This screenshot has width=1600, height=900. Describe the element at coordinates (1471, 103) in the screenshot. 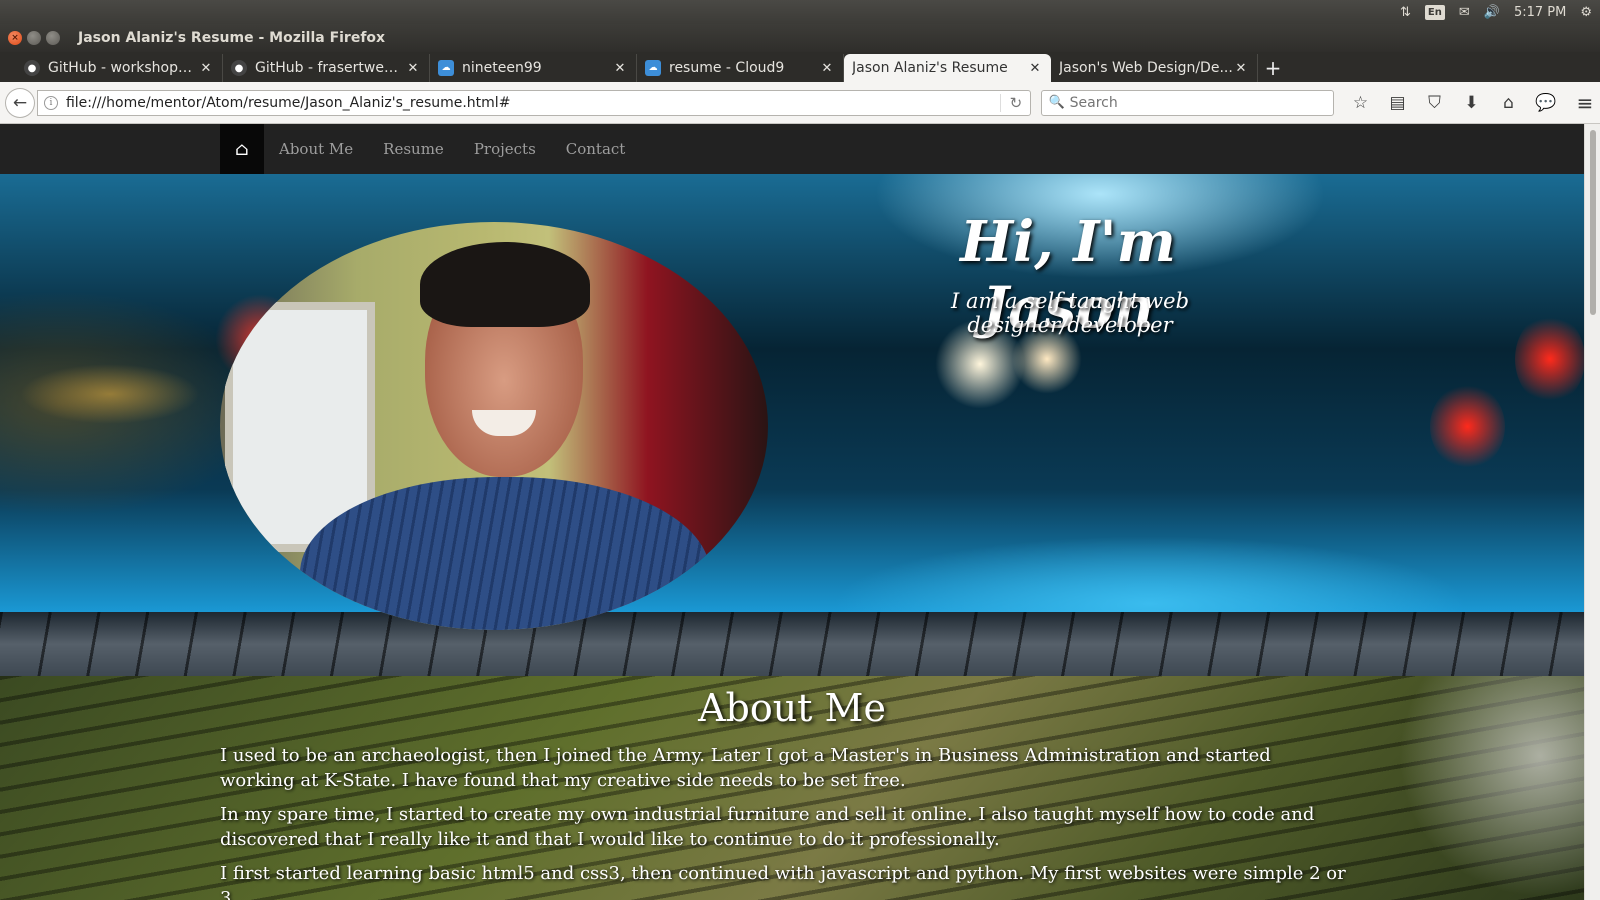

I see `download-icon: ⬇` at that location.